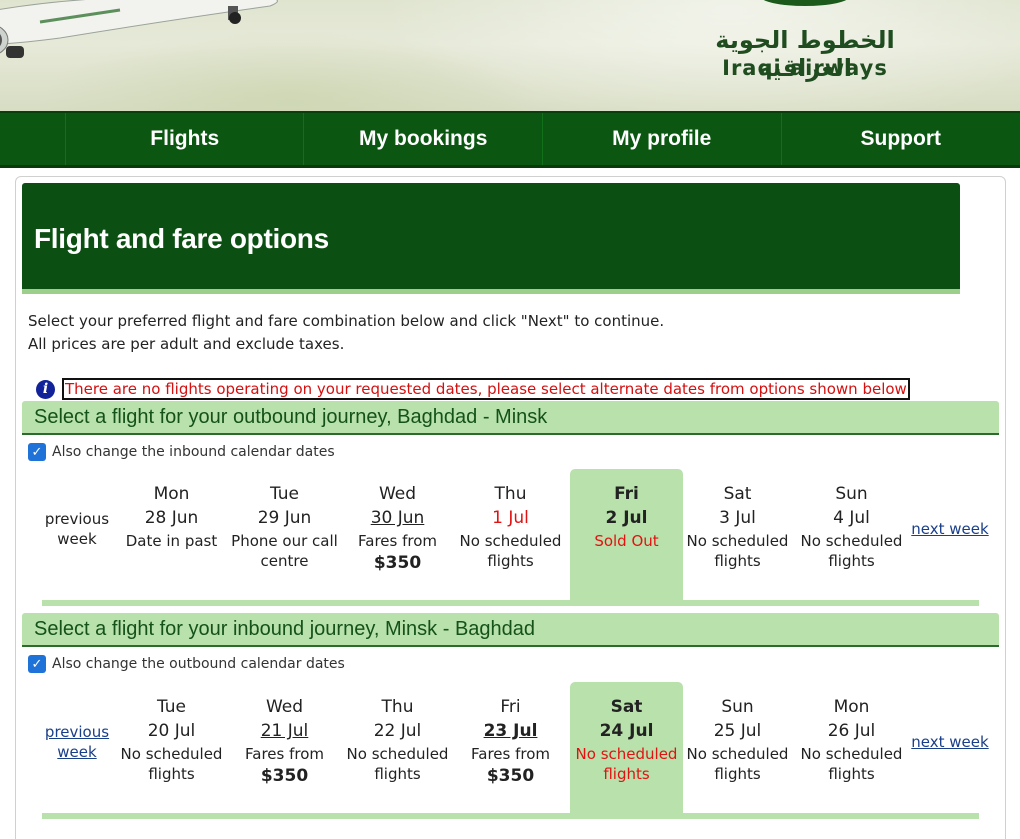  Describe the element at coordinates (198, 664) in the screenshot. I see `checkbox-label: Also change the outbound calendar dates` at that location.